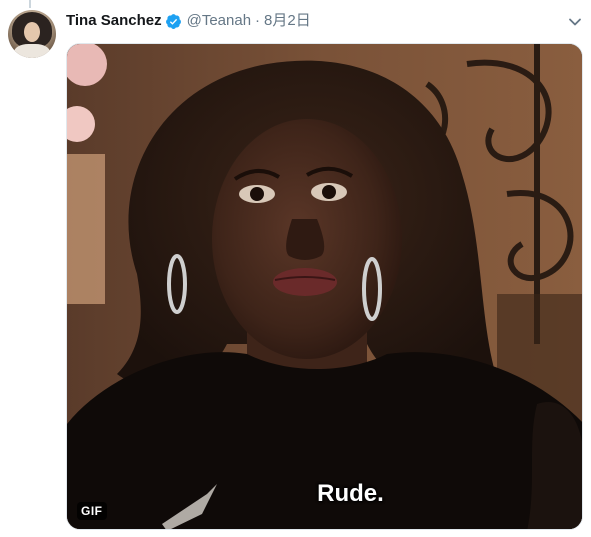 The image size is (591, 537). Describe the element at coordinates (30, 4) in the screenshot. I see `thread-line` at that location.